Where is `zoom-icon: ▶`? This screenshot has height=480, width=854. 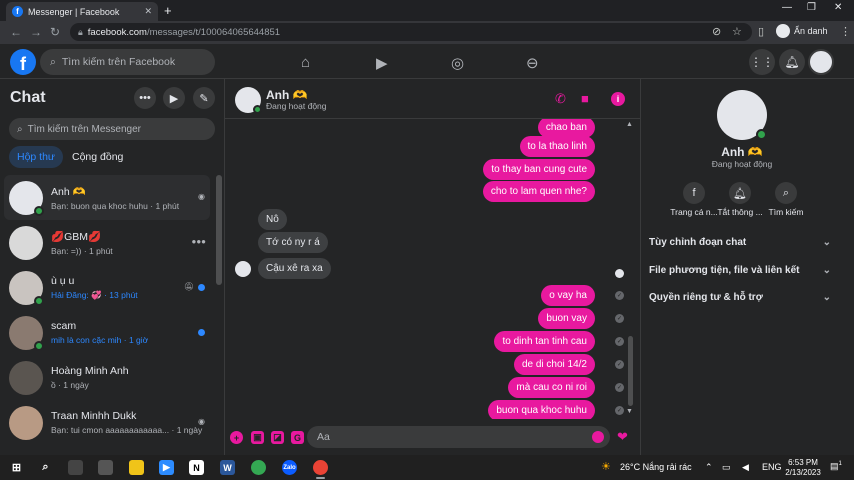 zoom-icon: ▶ is located at coordinates (166, 467).